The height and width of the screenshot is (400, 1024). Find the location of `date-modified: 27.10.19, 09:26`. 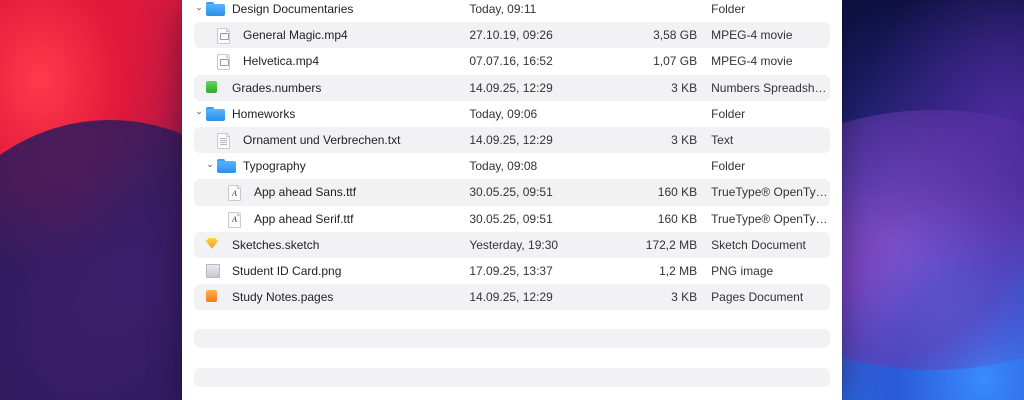

date-modified: 27.10.19, 09:26 is located at coordinates (511, 35).